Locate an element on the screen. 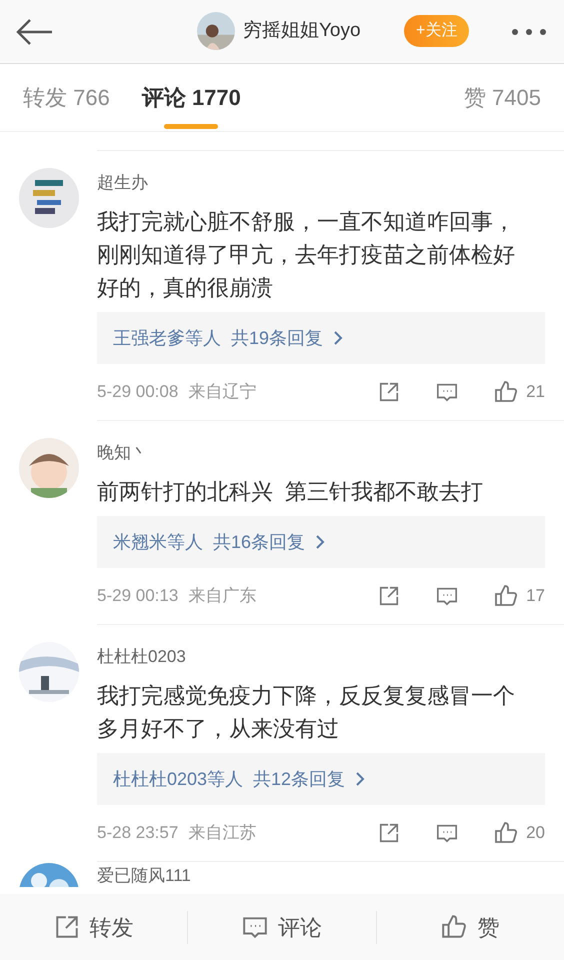 The height and width of the screenshot is (960, 564). bottom-comment-button: 评论 is located at coordinates (282, 927).